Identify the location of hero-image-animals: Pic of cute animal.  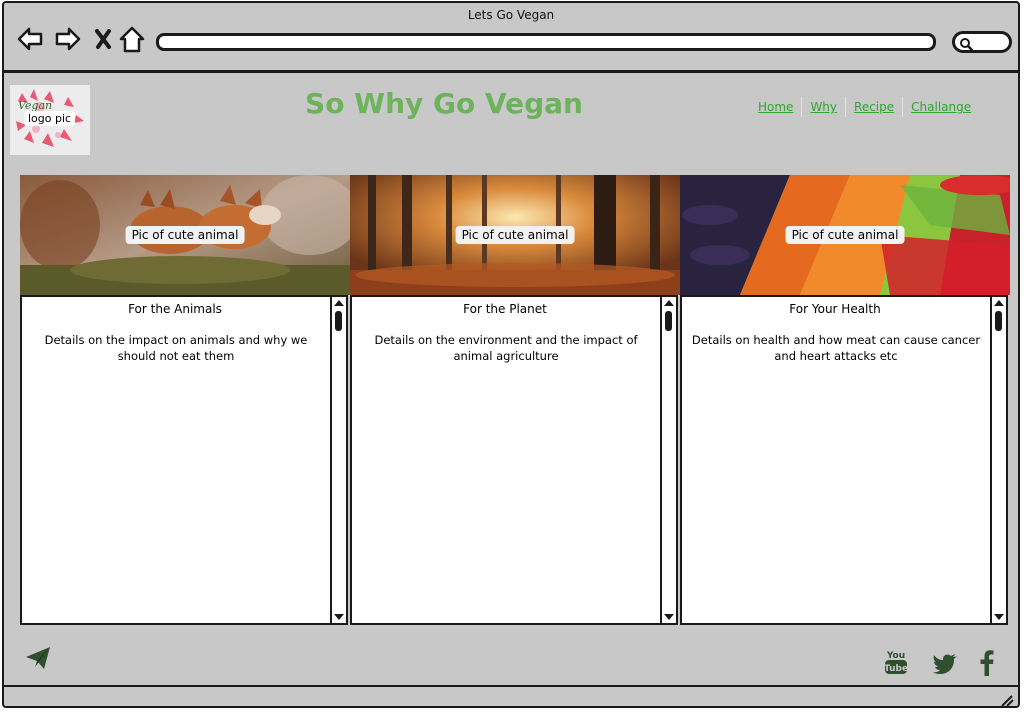
(185, 235).